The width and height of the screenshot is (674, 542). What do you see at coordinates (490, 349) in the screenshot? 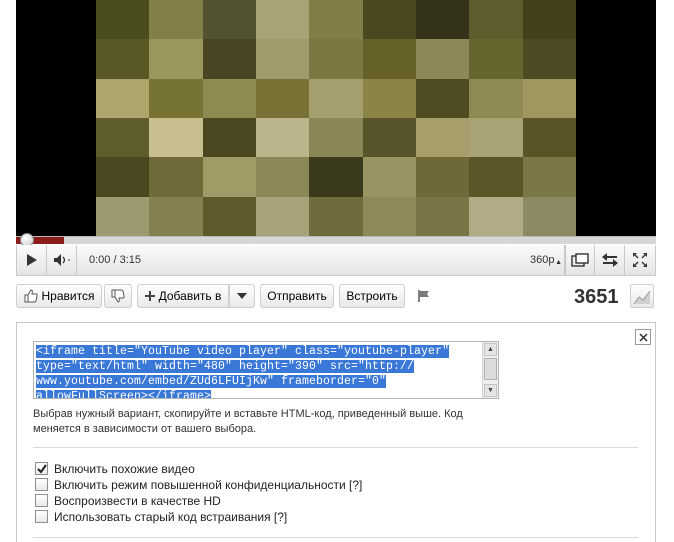
I see `scroll-up-arrow: ▲` at bounding box center [490, 349].